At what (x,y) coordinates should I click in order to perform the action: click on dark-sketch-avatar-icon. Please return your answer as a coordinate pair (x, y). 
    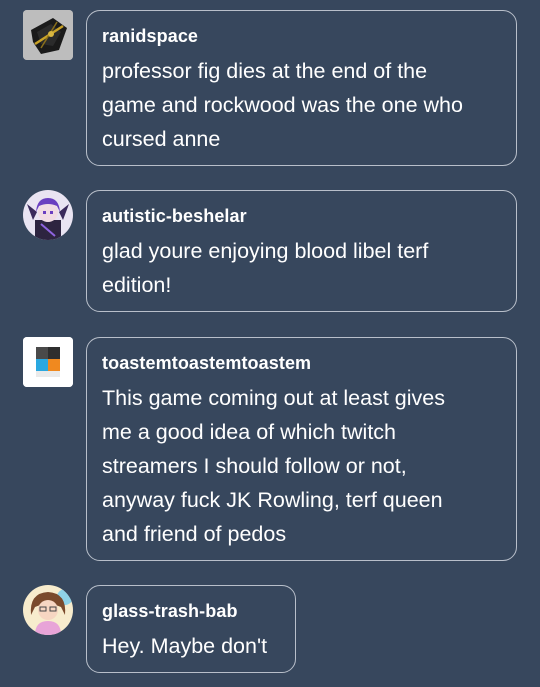
    Looking at the image, I should click on (48, 35).